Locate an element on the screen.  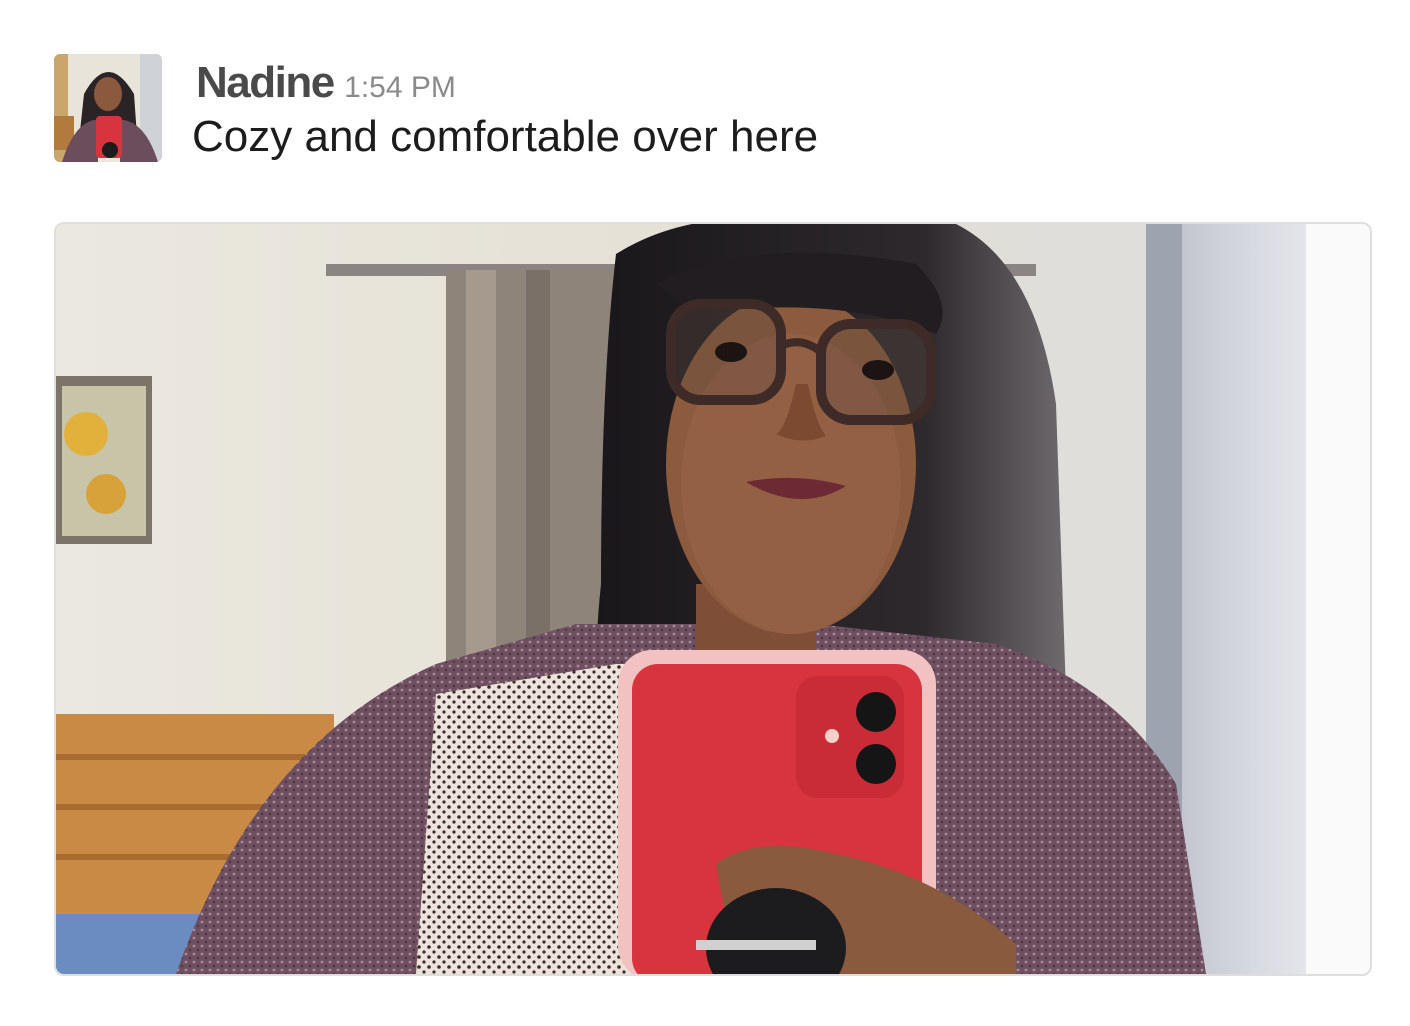
message-header: Nadine 1:54 PM is located at coordinates (326, 83).